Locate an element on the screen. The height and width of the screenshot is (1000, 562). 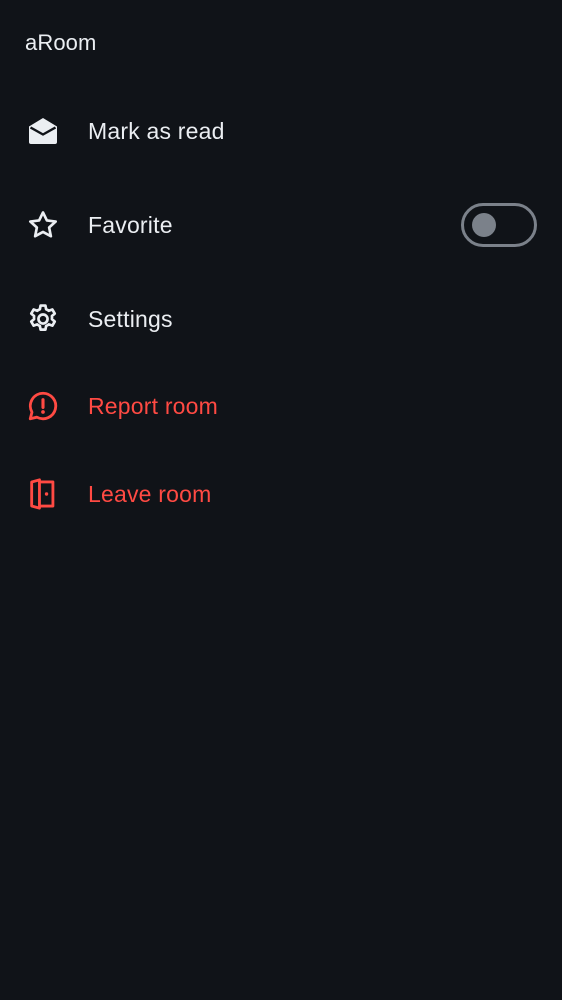
mark-as-read-label: Mark as read is located at coordinates (156, 131).